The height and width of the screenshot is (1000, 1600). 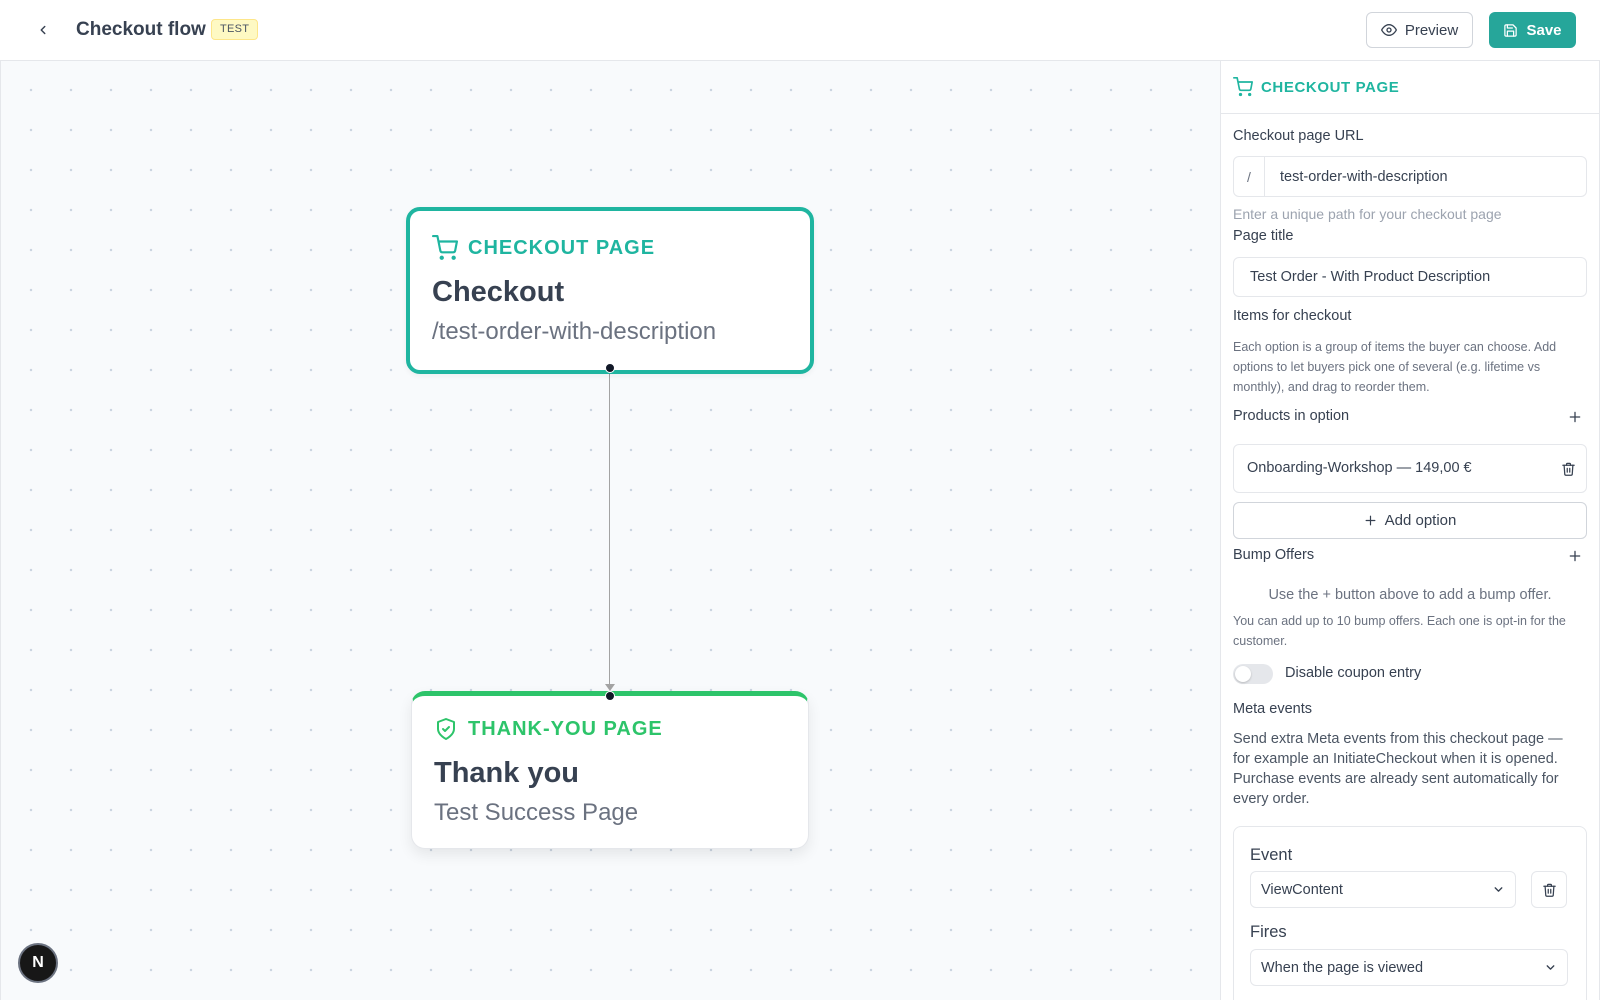 What do you see at coordinates (1511, 30) in the screenshot?
I see `save-icon` at bounding box center [1511, 30].